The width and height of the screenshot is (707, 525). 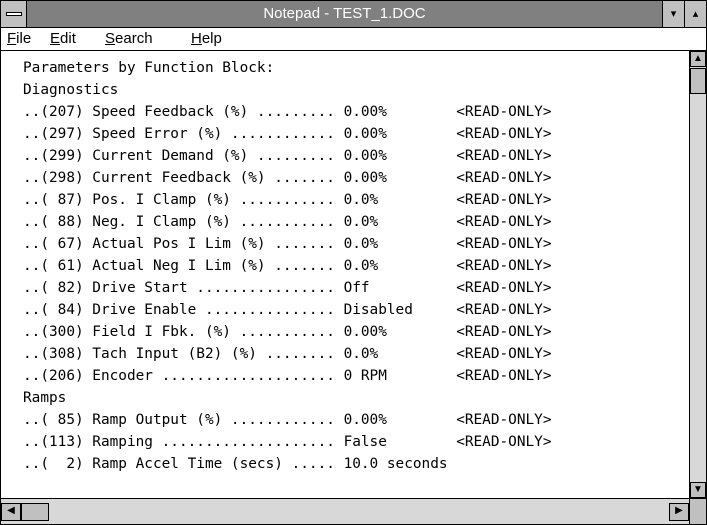 What do you see at coordinates (697, 511) in the screenshot?
I see `scrollbar-corner` at bounding box center [697, 511].